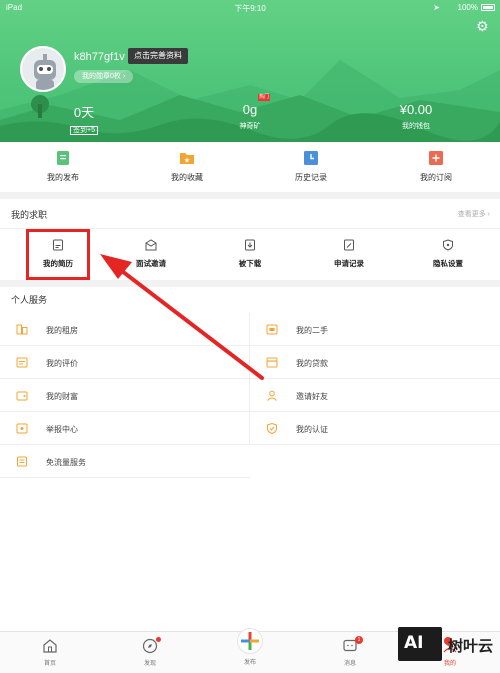 This screenshot has width=500, height=673. Describe the element at coordinates (250, 641) in the screenshot. I see `publish-plus-icon` at that location.